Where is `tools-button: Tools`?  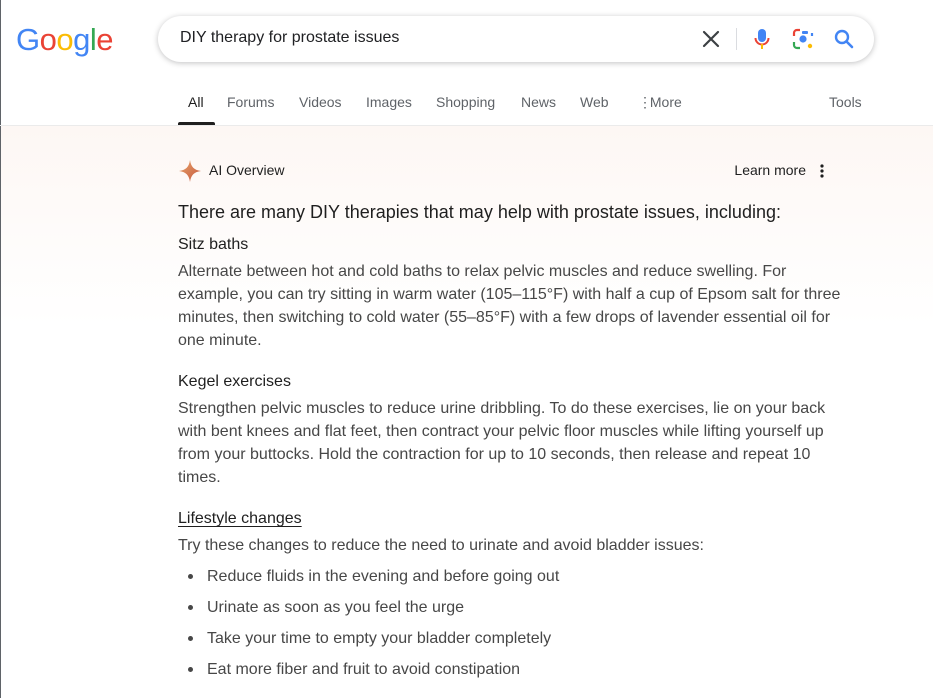 tools-button: Tools is located at coordinates (845, 102).